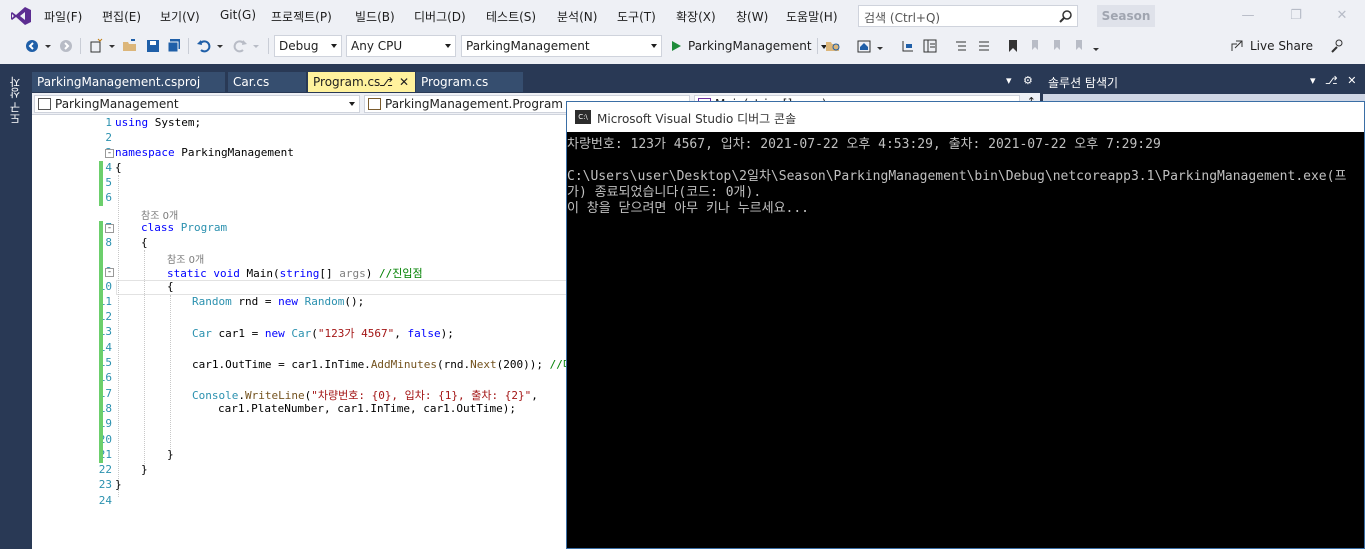 This screenshot has height=549, width=1365. What do you see at coordinates (812, 16) in the screenshot?
I see `menu-help: 도움말(H)` at bounding box center [812, 16].